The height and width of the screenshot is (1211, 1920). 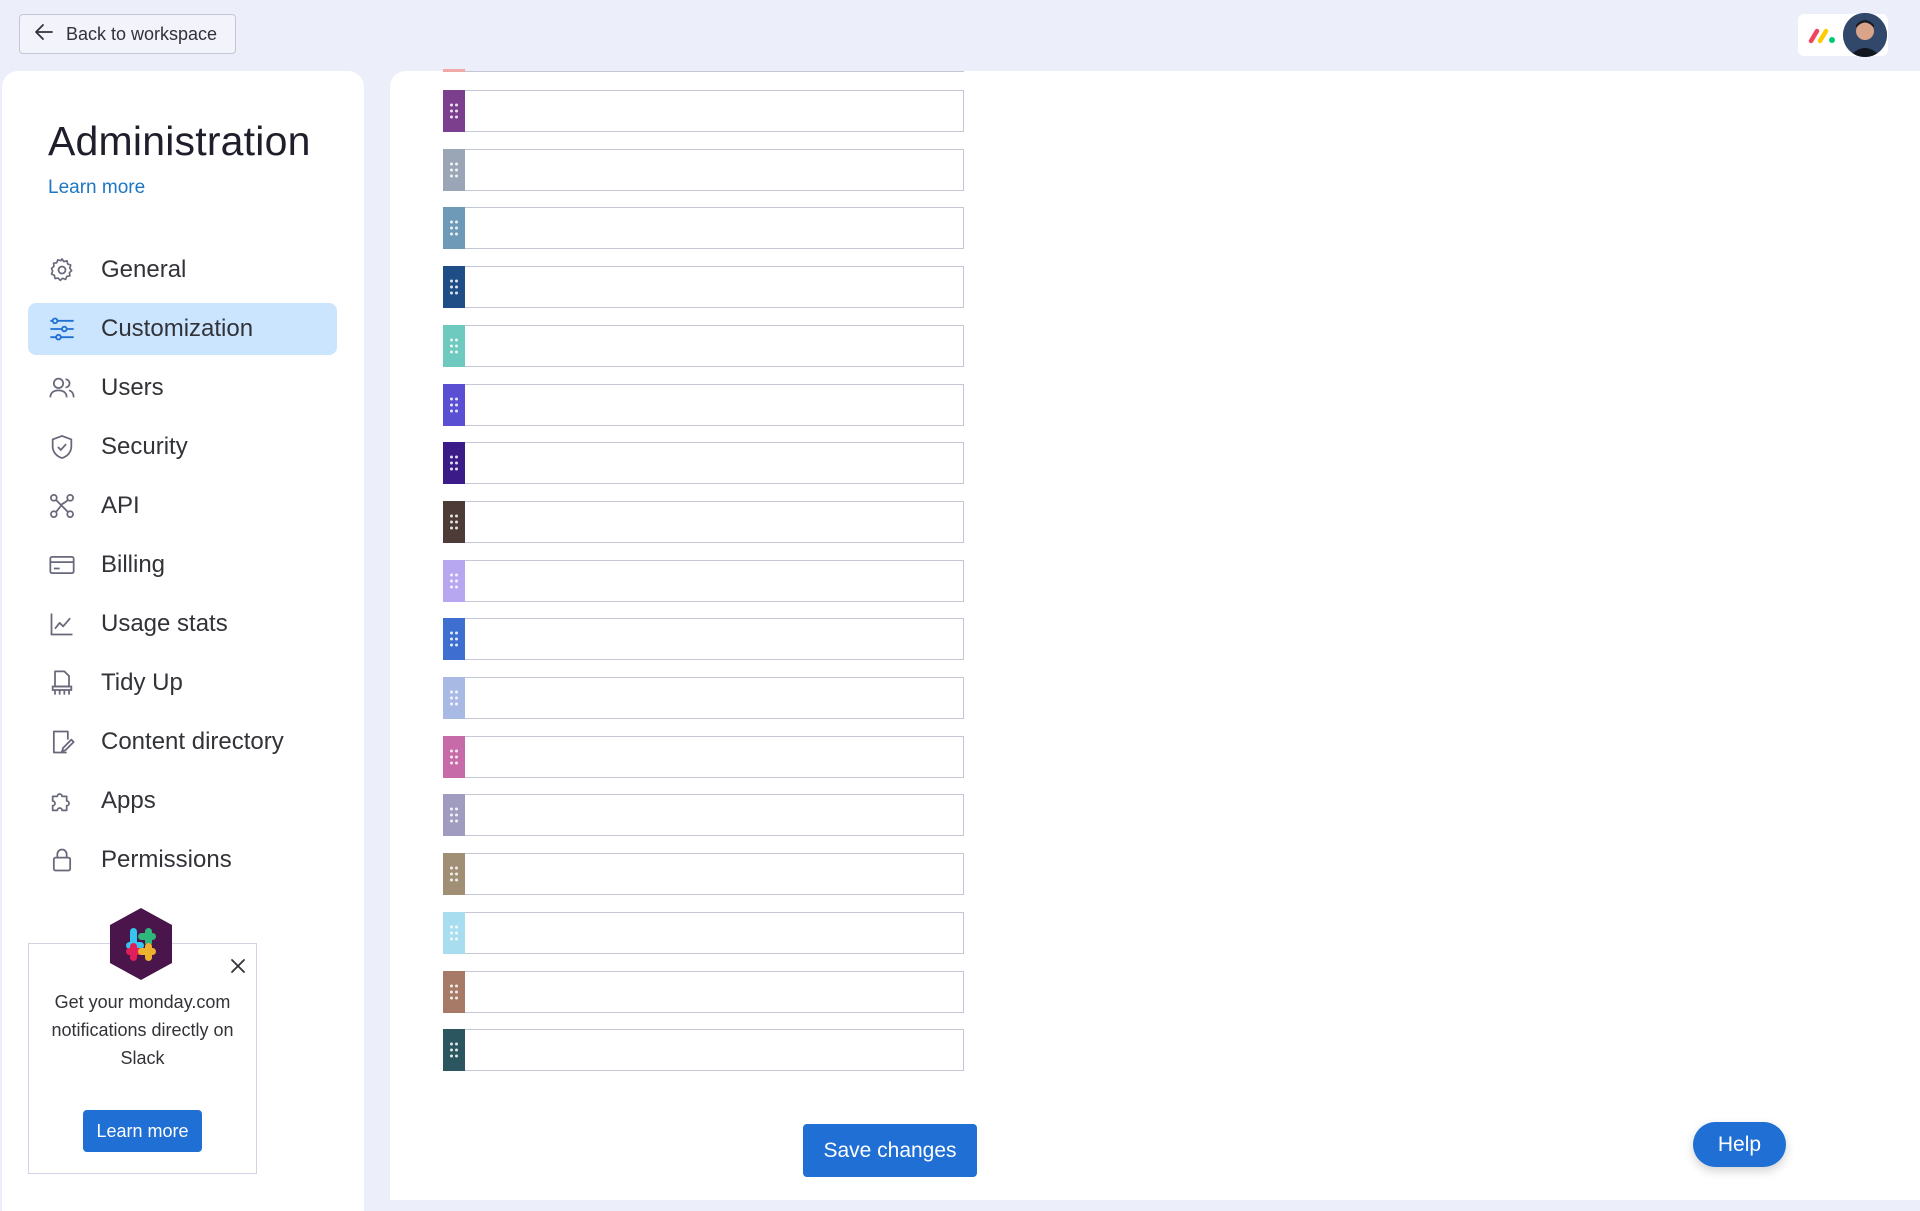 What do you see at coordinates (144, 269) in the screenshot?
I see `sidebar-item-label: General` at bounding box center [144, 269].